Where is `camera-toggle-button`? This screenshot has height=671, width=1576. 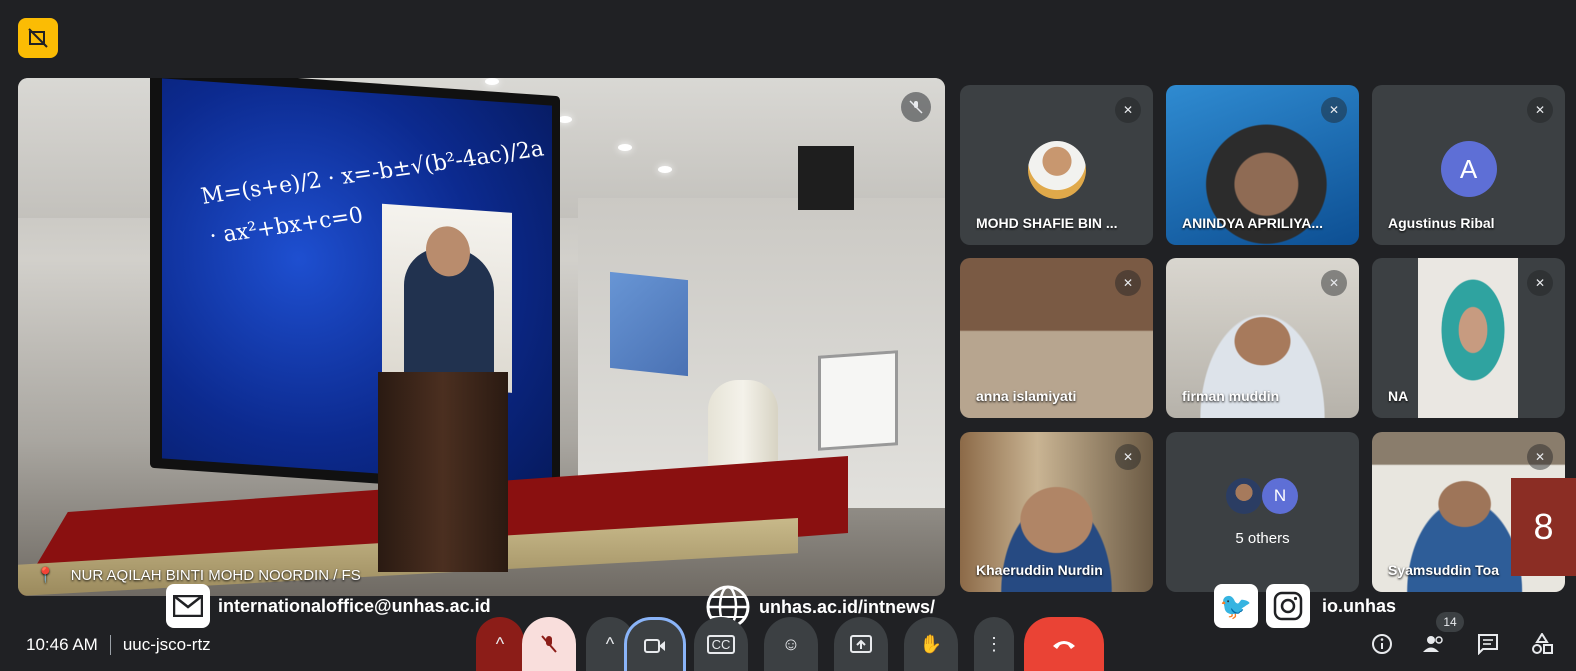 camera-toggle-button is located at coordinates (655, 644).